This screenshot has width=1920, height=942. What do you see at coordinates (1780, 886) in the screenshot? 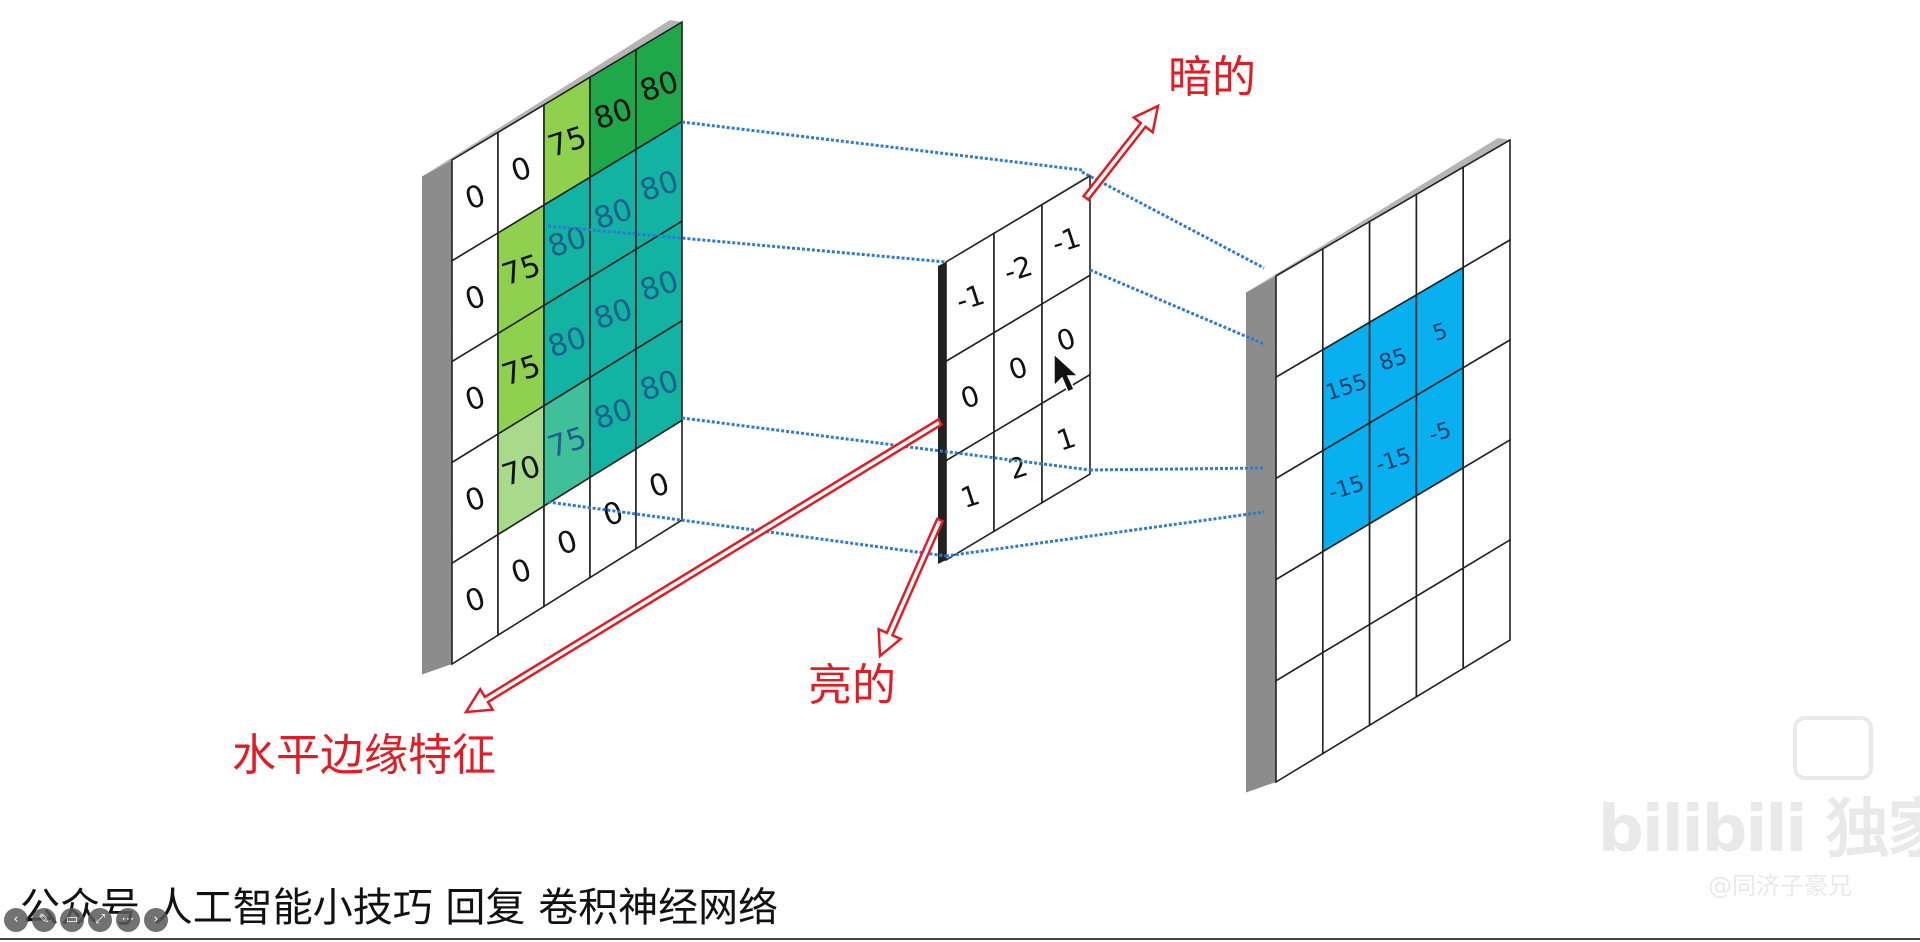
I see `watermark-subtext: @同济子豪兄` at bounding box center [1780, 886].